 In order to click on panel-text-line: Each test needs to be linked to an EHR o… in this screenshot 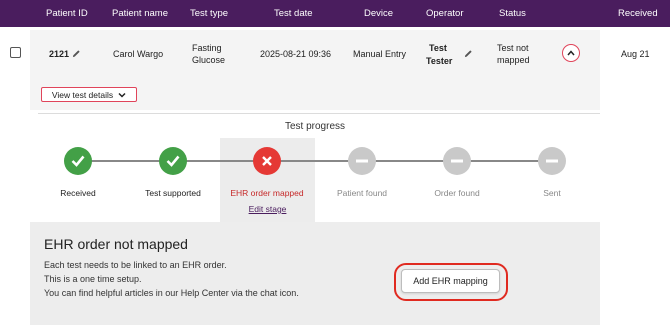, I will do `click(135, 265)`.